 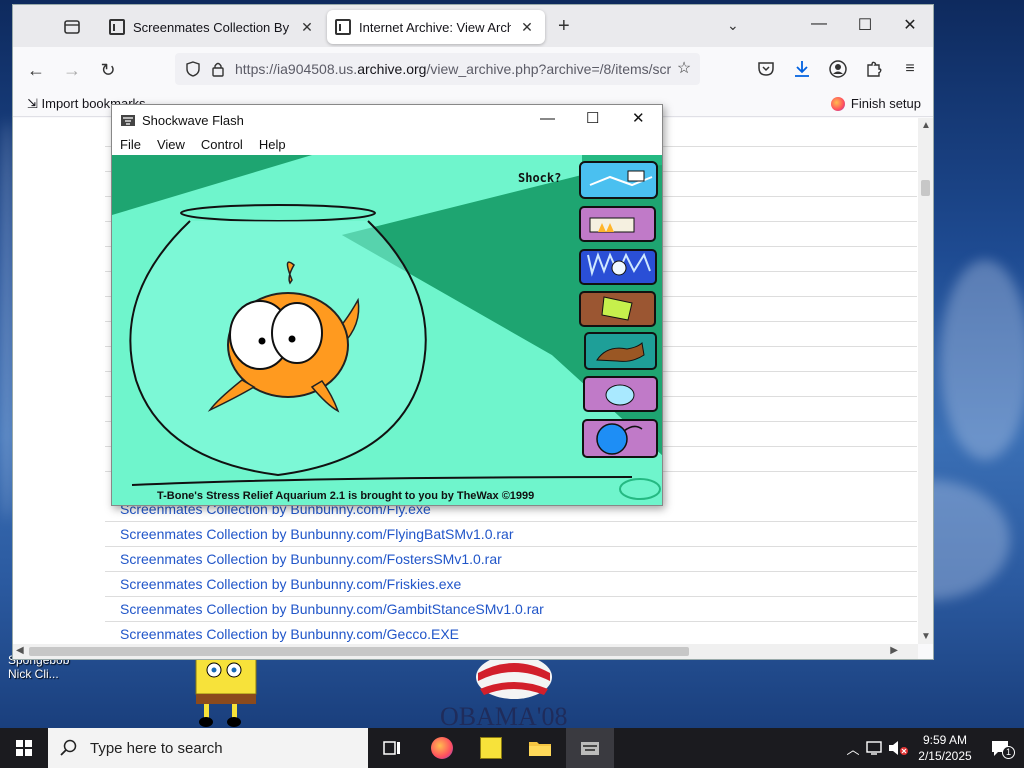 What do you see at coordinates (503, 715) in the screenshot?
I see `obama-logo-text: OBAMA'08` at bounding box center [503, 715].